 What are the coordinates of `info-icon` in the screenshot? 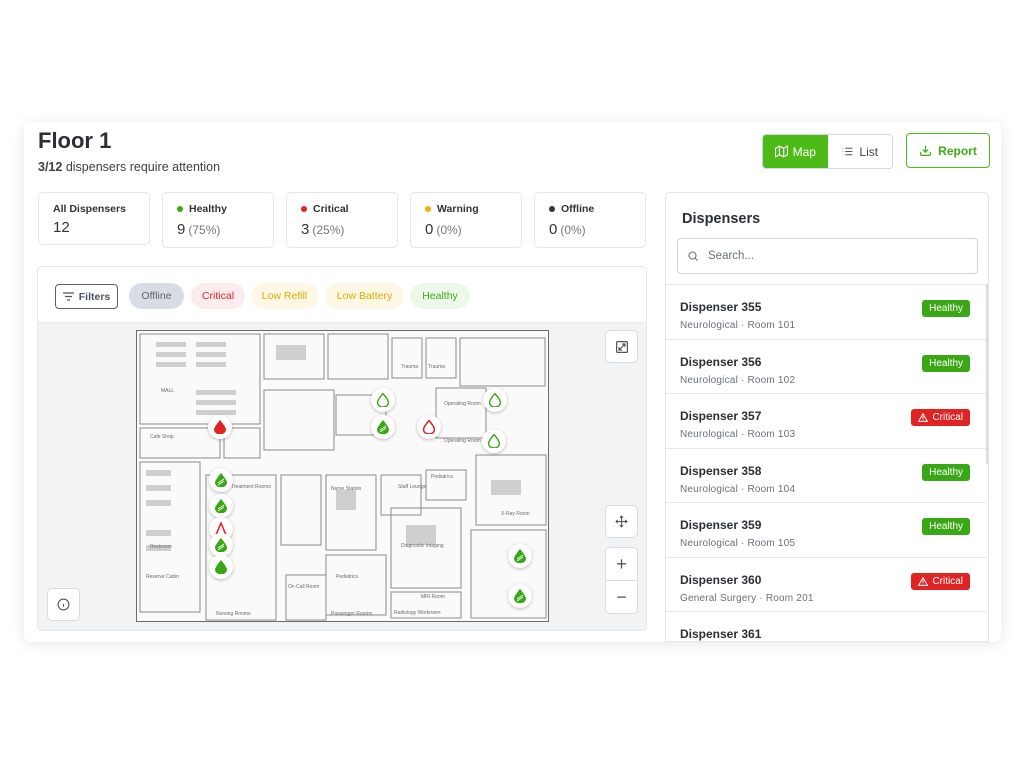 It's located at (63, 604).